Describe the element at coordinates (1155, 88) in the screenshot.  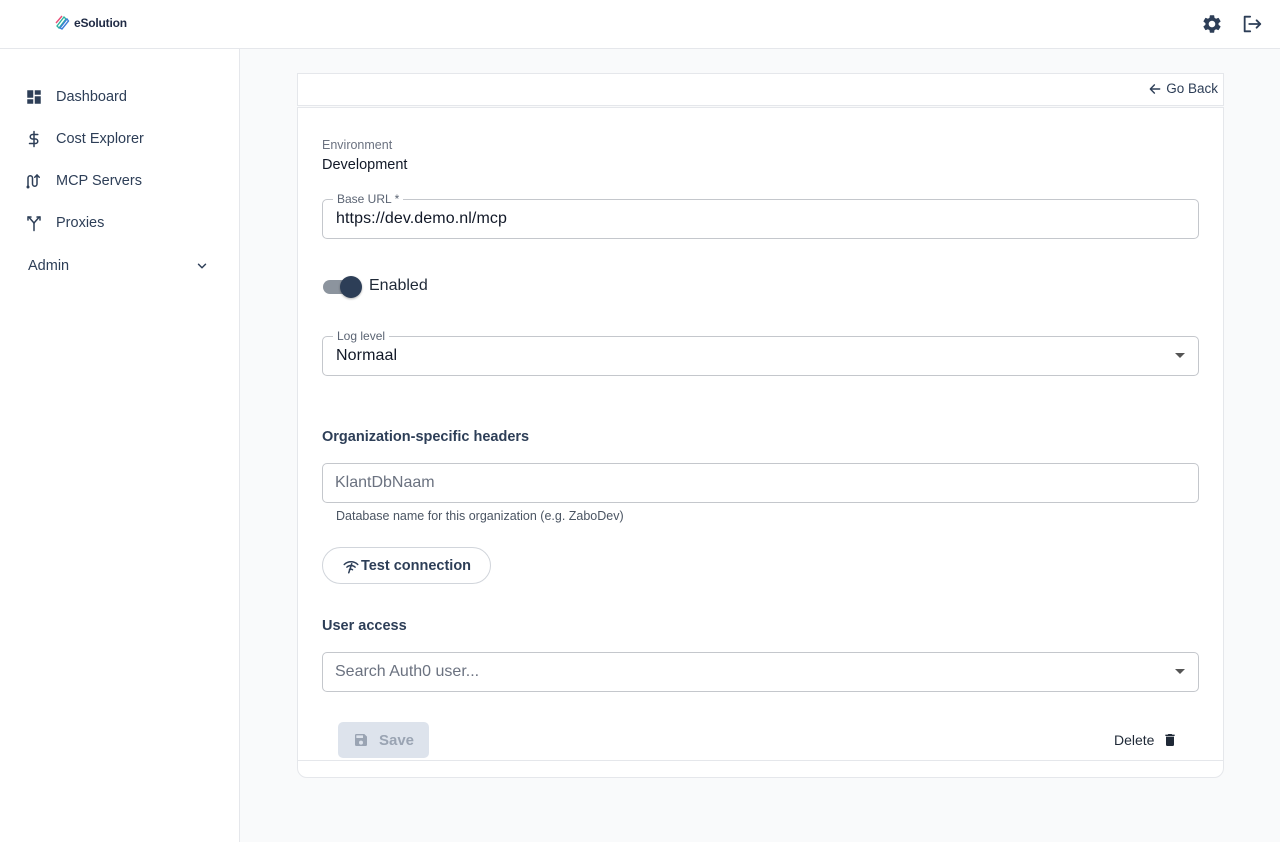
I see `arrow-left-icon` at that location.